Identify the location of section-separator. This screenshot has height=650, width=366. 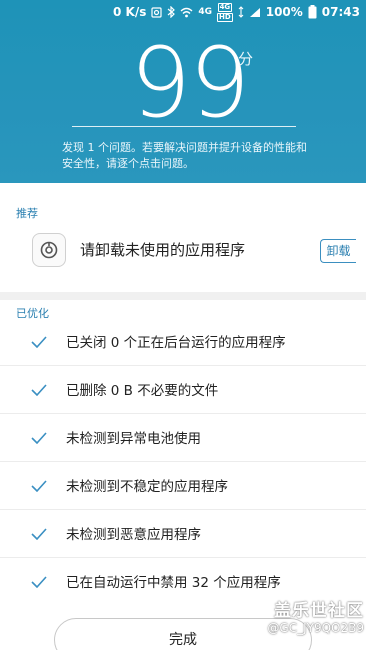
(183, 296).